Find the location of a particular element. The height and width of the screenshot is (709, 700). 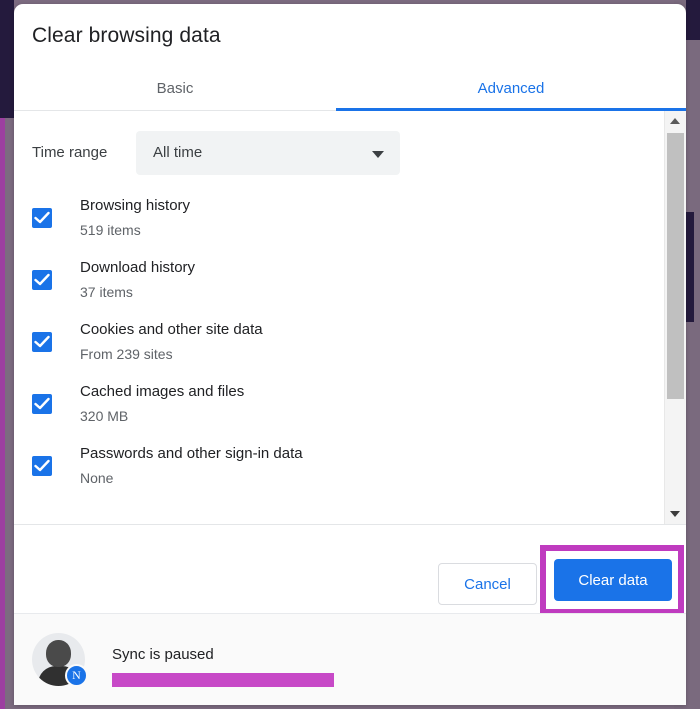

list-item: Cached images and files 320 MB is located at coordinates (350, 410).